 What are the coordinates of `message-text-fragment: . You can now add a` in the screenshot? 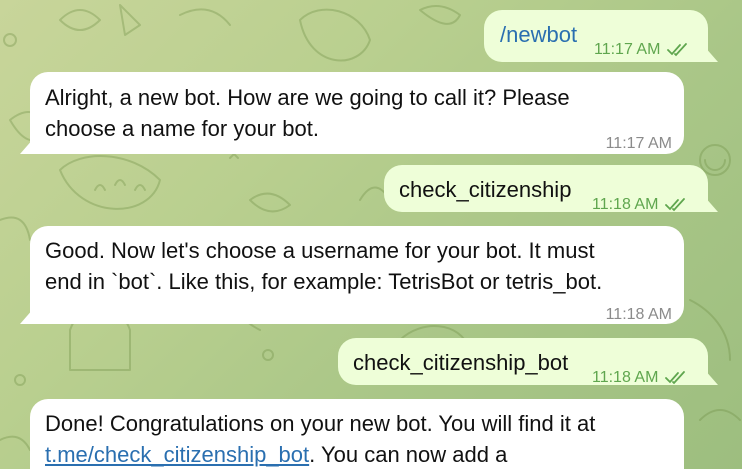 It's located at (408, 454).